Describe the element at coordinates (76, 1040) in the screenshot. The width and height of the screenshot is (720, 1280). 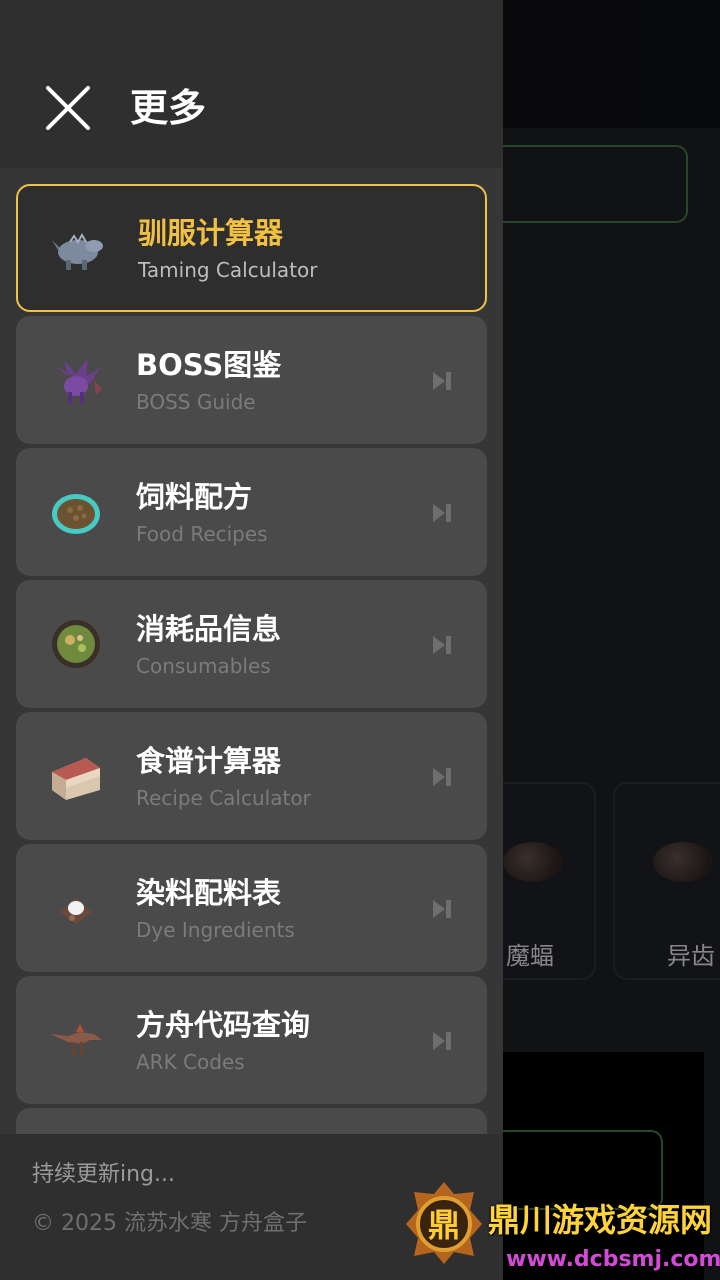
I see `raptor-icon` at that location.